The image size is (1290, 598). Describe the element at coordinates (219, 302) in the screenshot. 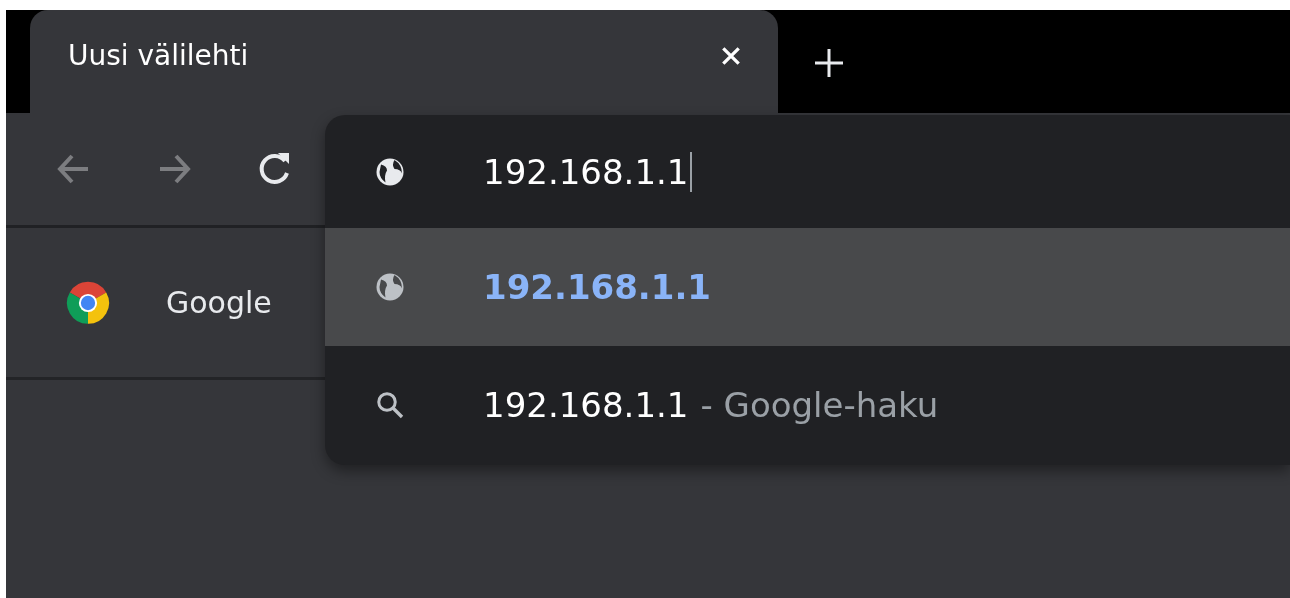

I see `bookmark-item: Google` at that location.